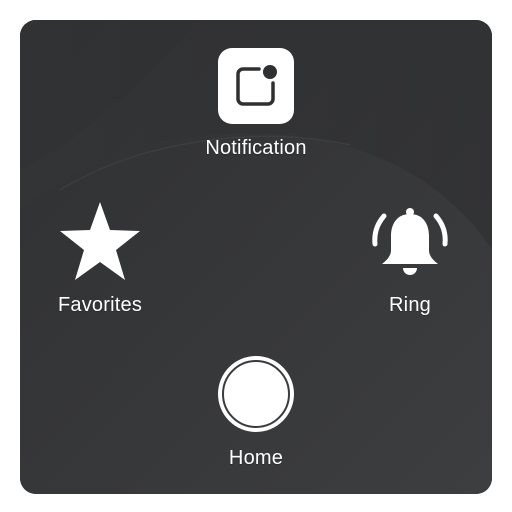 Image resolution: width=512 pixels, height=512 pixels. What do you see at coordinates (256, 86) in the screenshot?
I see `notification-icon` at bounding box center [256, 86].